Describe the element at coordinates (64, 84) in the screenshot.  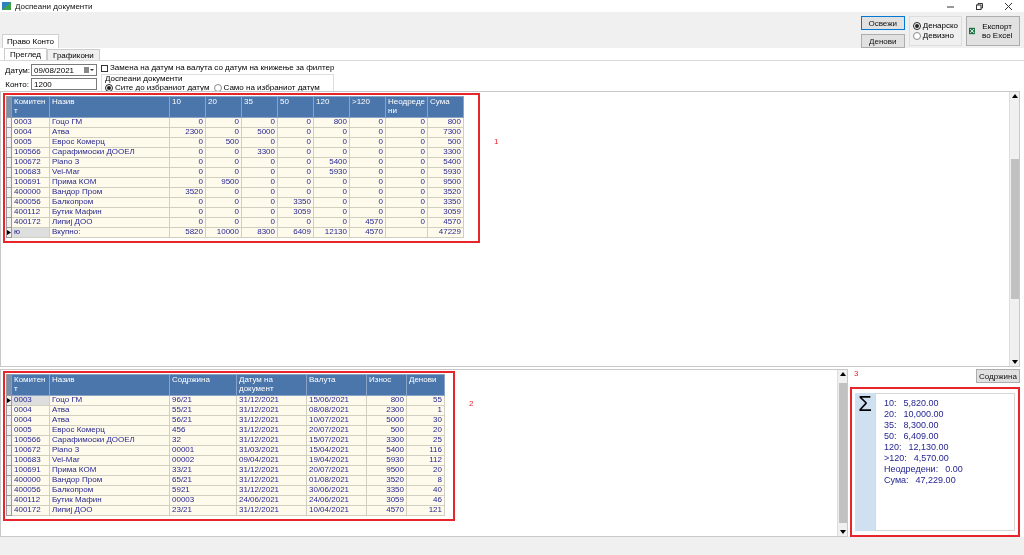
I see `account-field: 1200` at that location.